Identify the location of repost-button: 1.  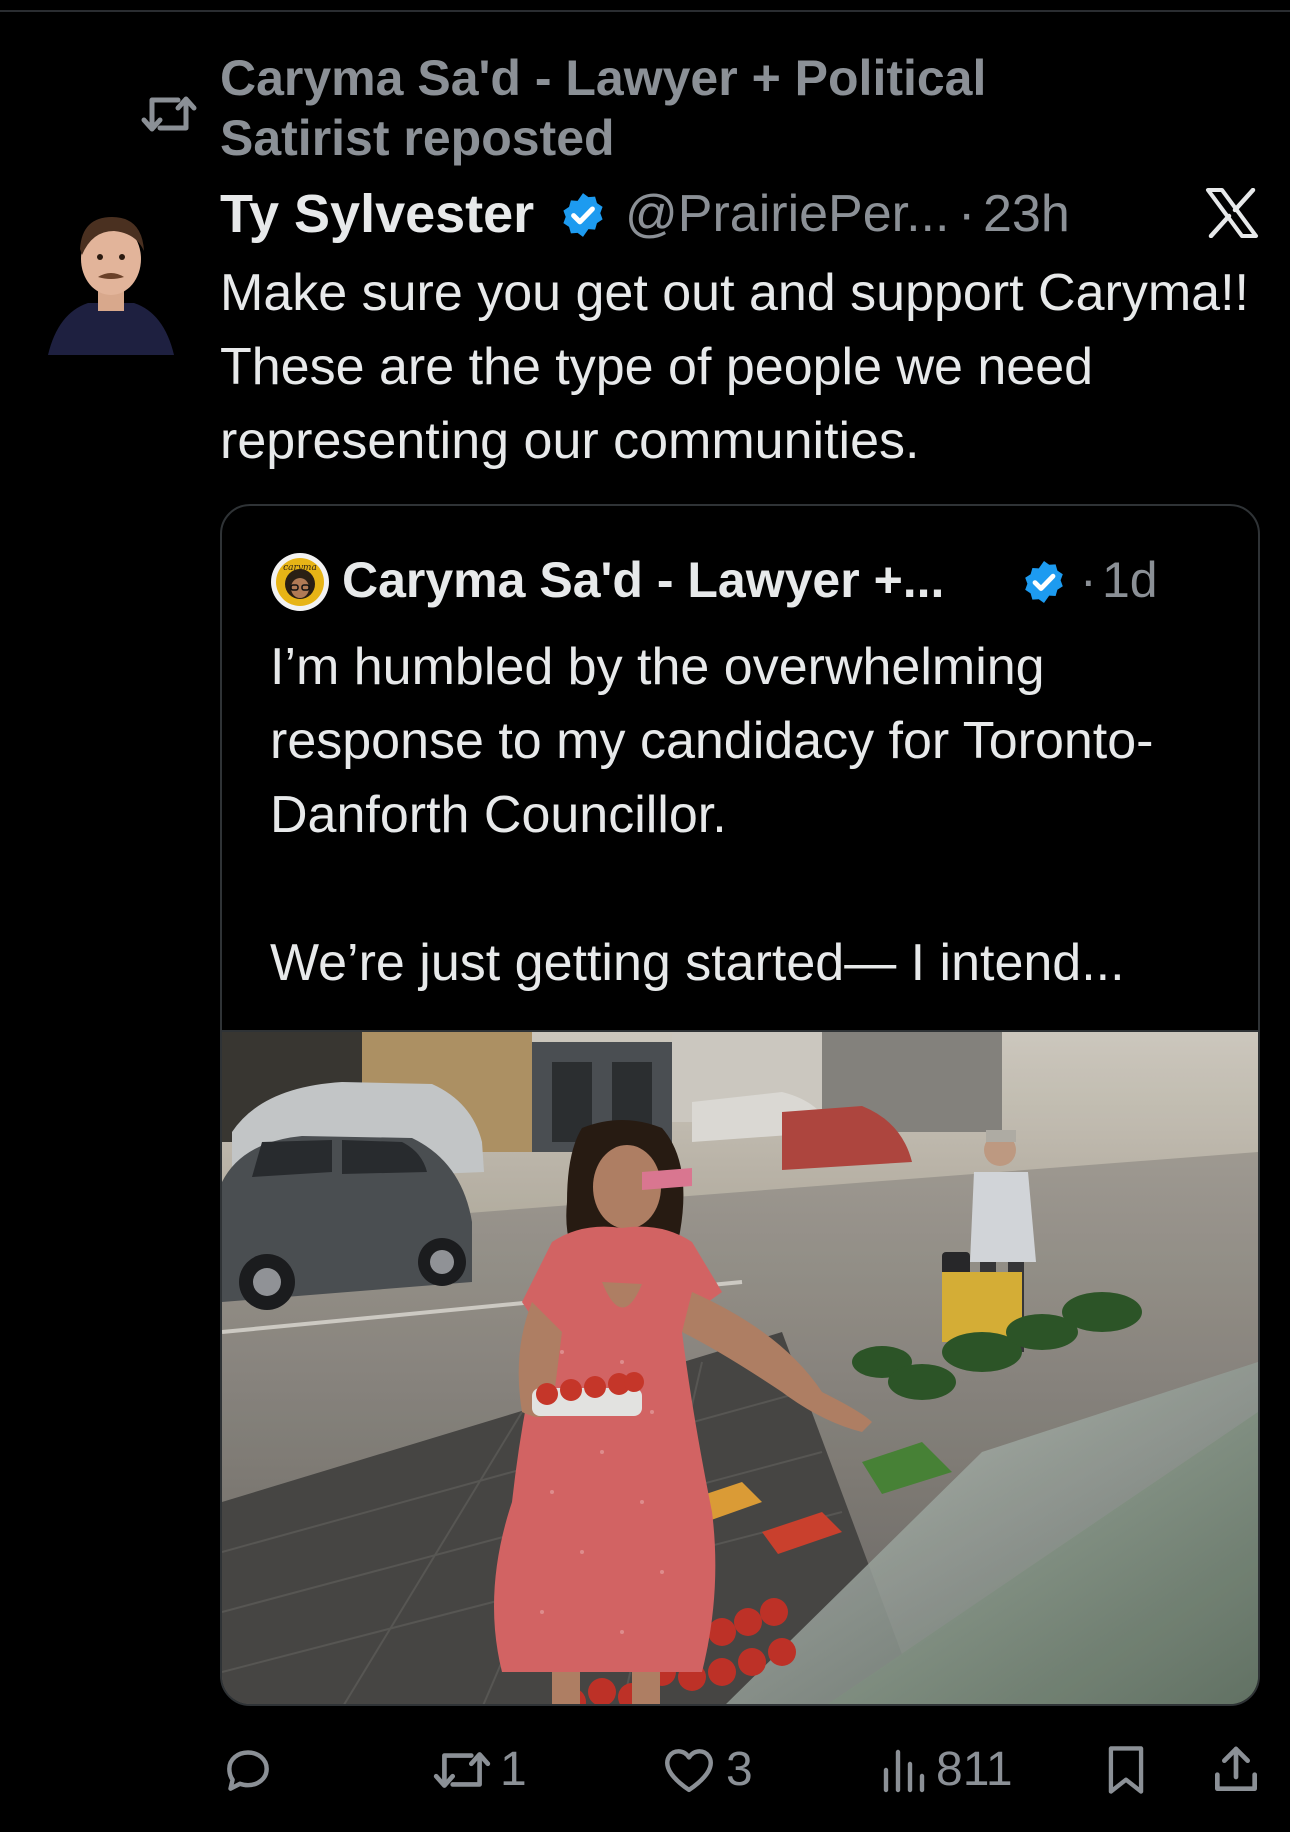
(479, 1770).